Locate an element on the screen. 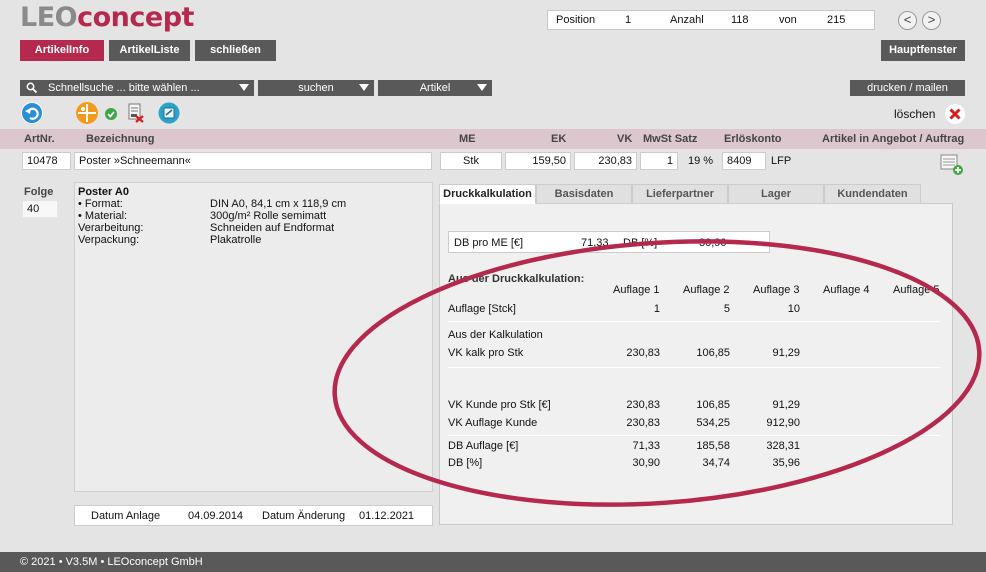 The width and height of the screenshot is (986, 572). calculation-icon is located at coordinates (87, 113).